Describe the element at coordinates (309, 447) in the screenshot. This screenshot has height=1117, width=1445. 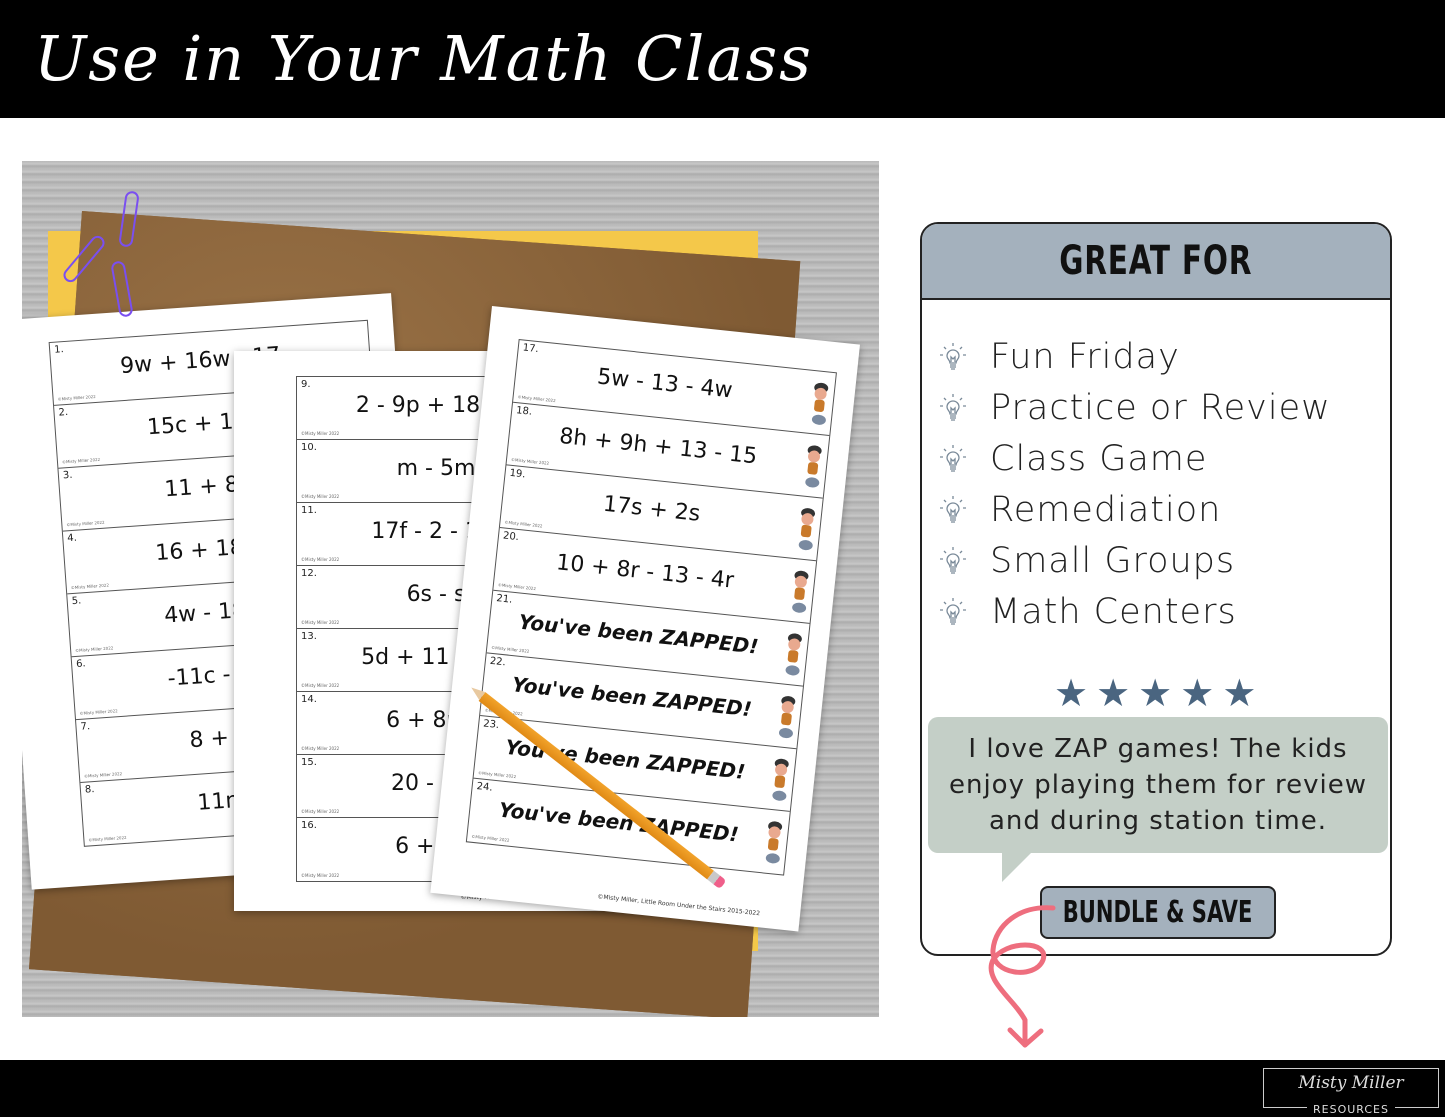
I see `task-number: 10.` at that location.